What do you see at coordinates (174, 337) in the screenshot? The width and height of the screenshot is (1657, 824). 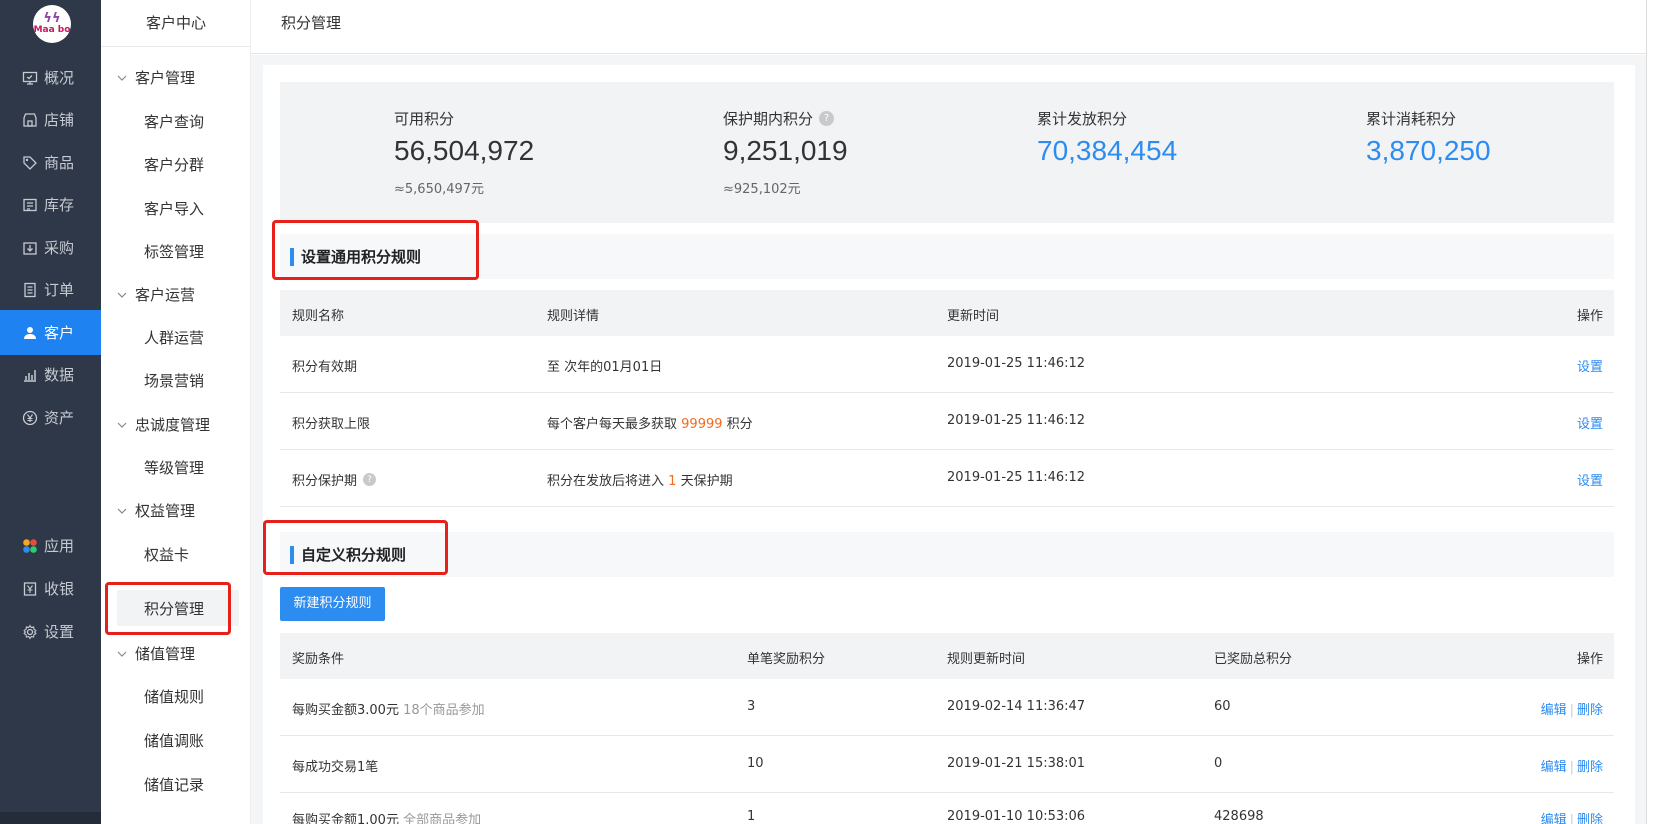 I see `sub-nav-item-crowd-operations: 人群运营` at bounding box center [174, 337].